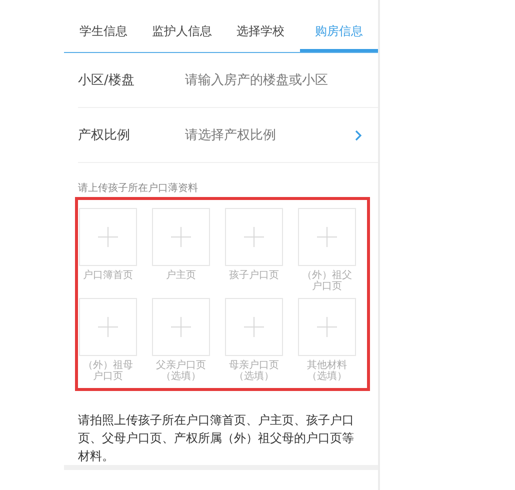  What do you see at coordinates (181, 372) in the screenshot?
I see `upload-label: 父亲户口页（选填）` at bounding box center [181, 372].